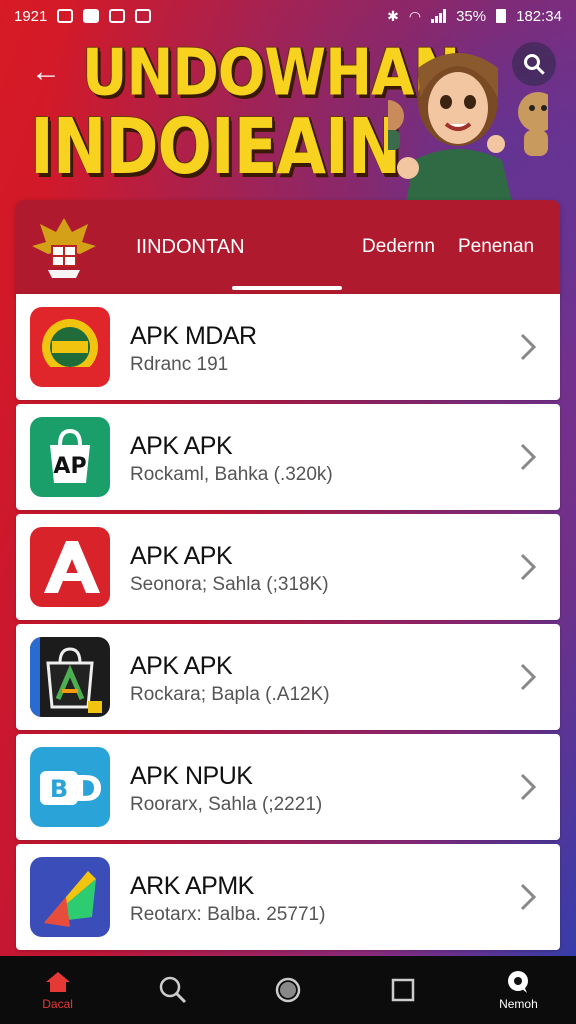 This screenshot has width=576, height=1024. Describe the element at coordinates (459, 175) in the screenshot. I see `green-shirt` at that location.